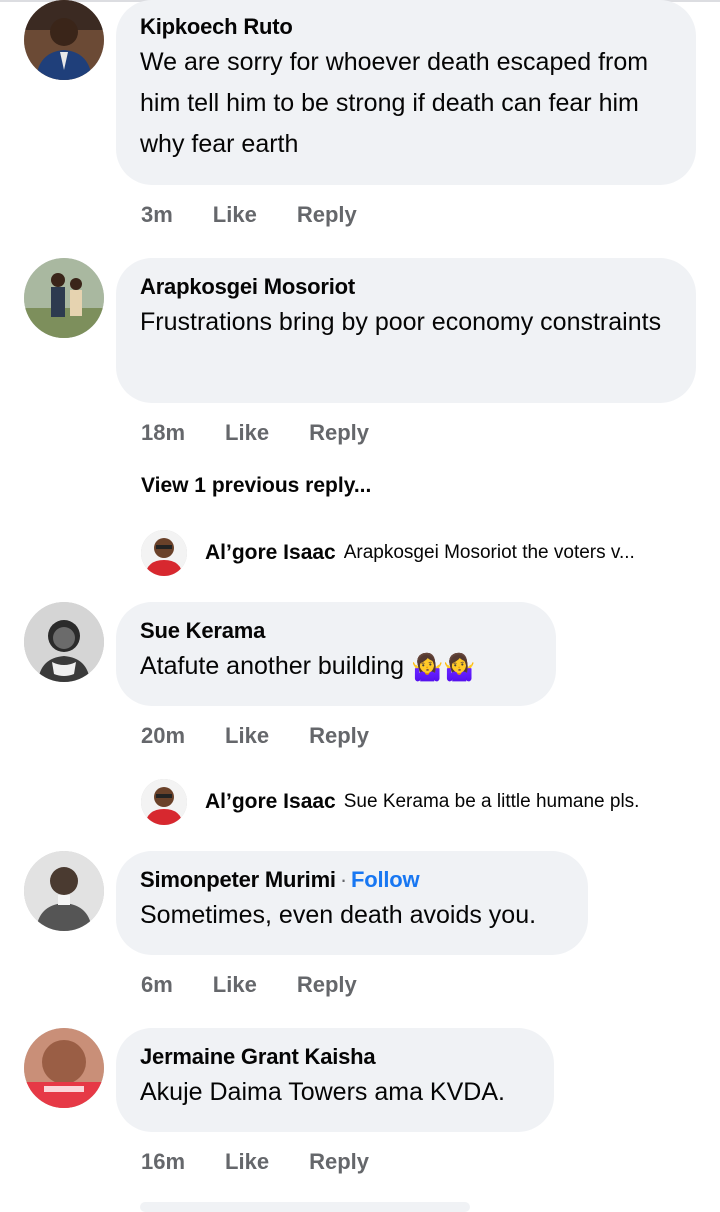 The height and width of the screenshot is (1212, 720). I want to click on comment-time: 18m, so click(163, 432).